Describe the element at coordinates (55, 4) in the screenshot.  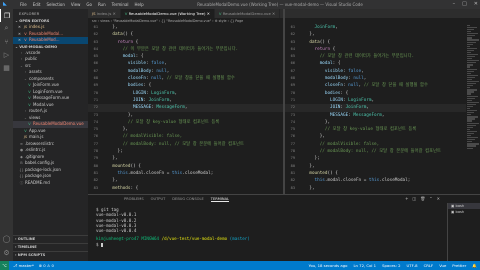
I see `menu-selection: Selection` at that location.